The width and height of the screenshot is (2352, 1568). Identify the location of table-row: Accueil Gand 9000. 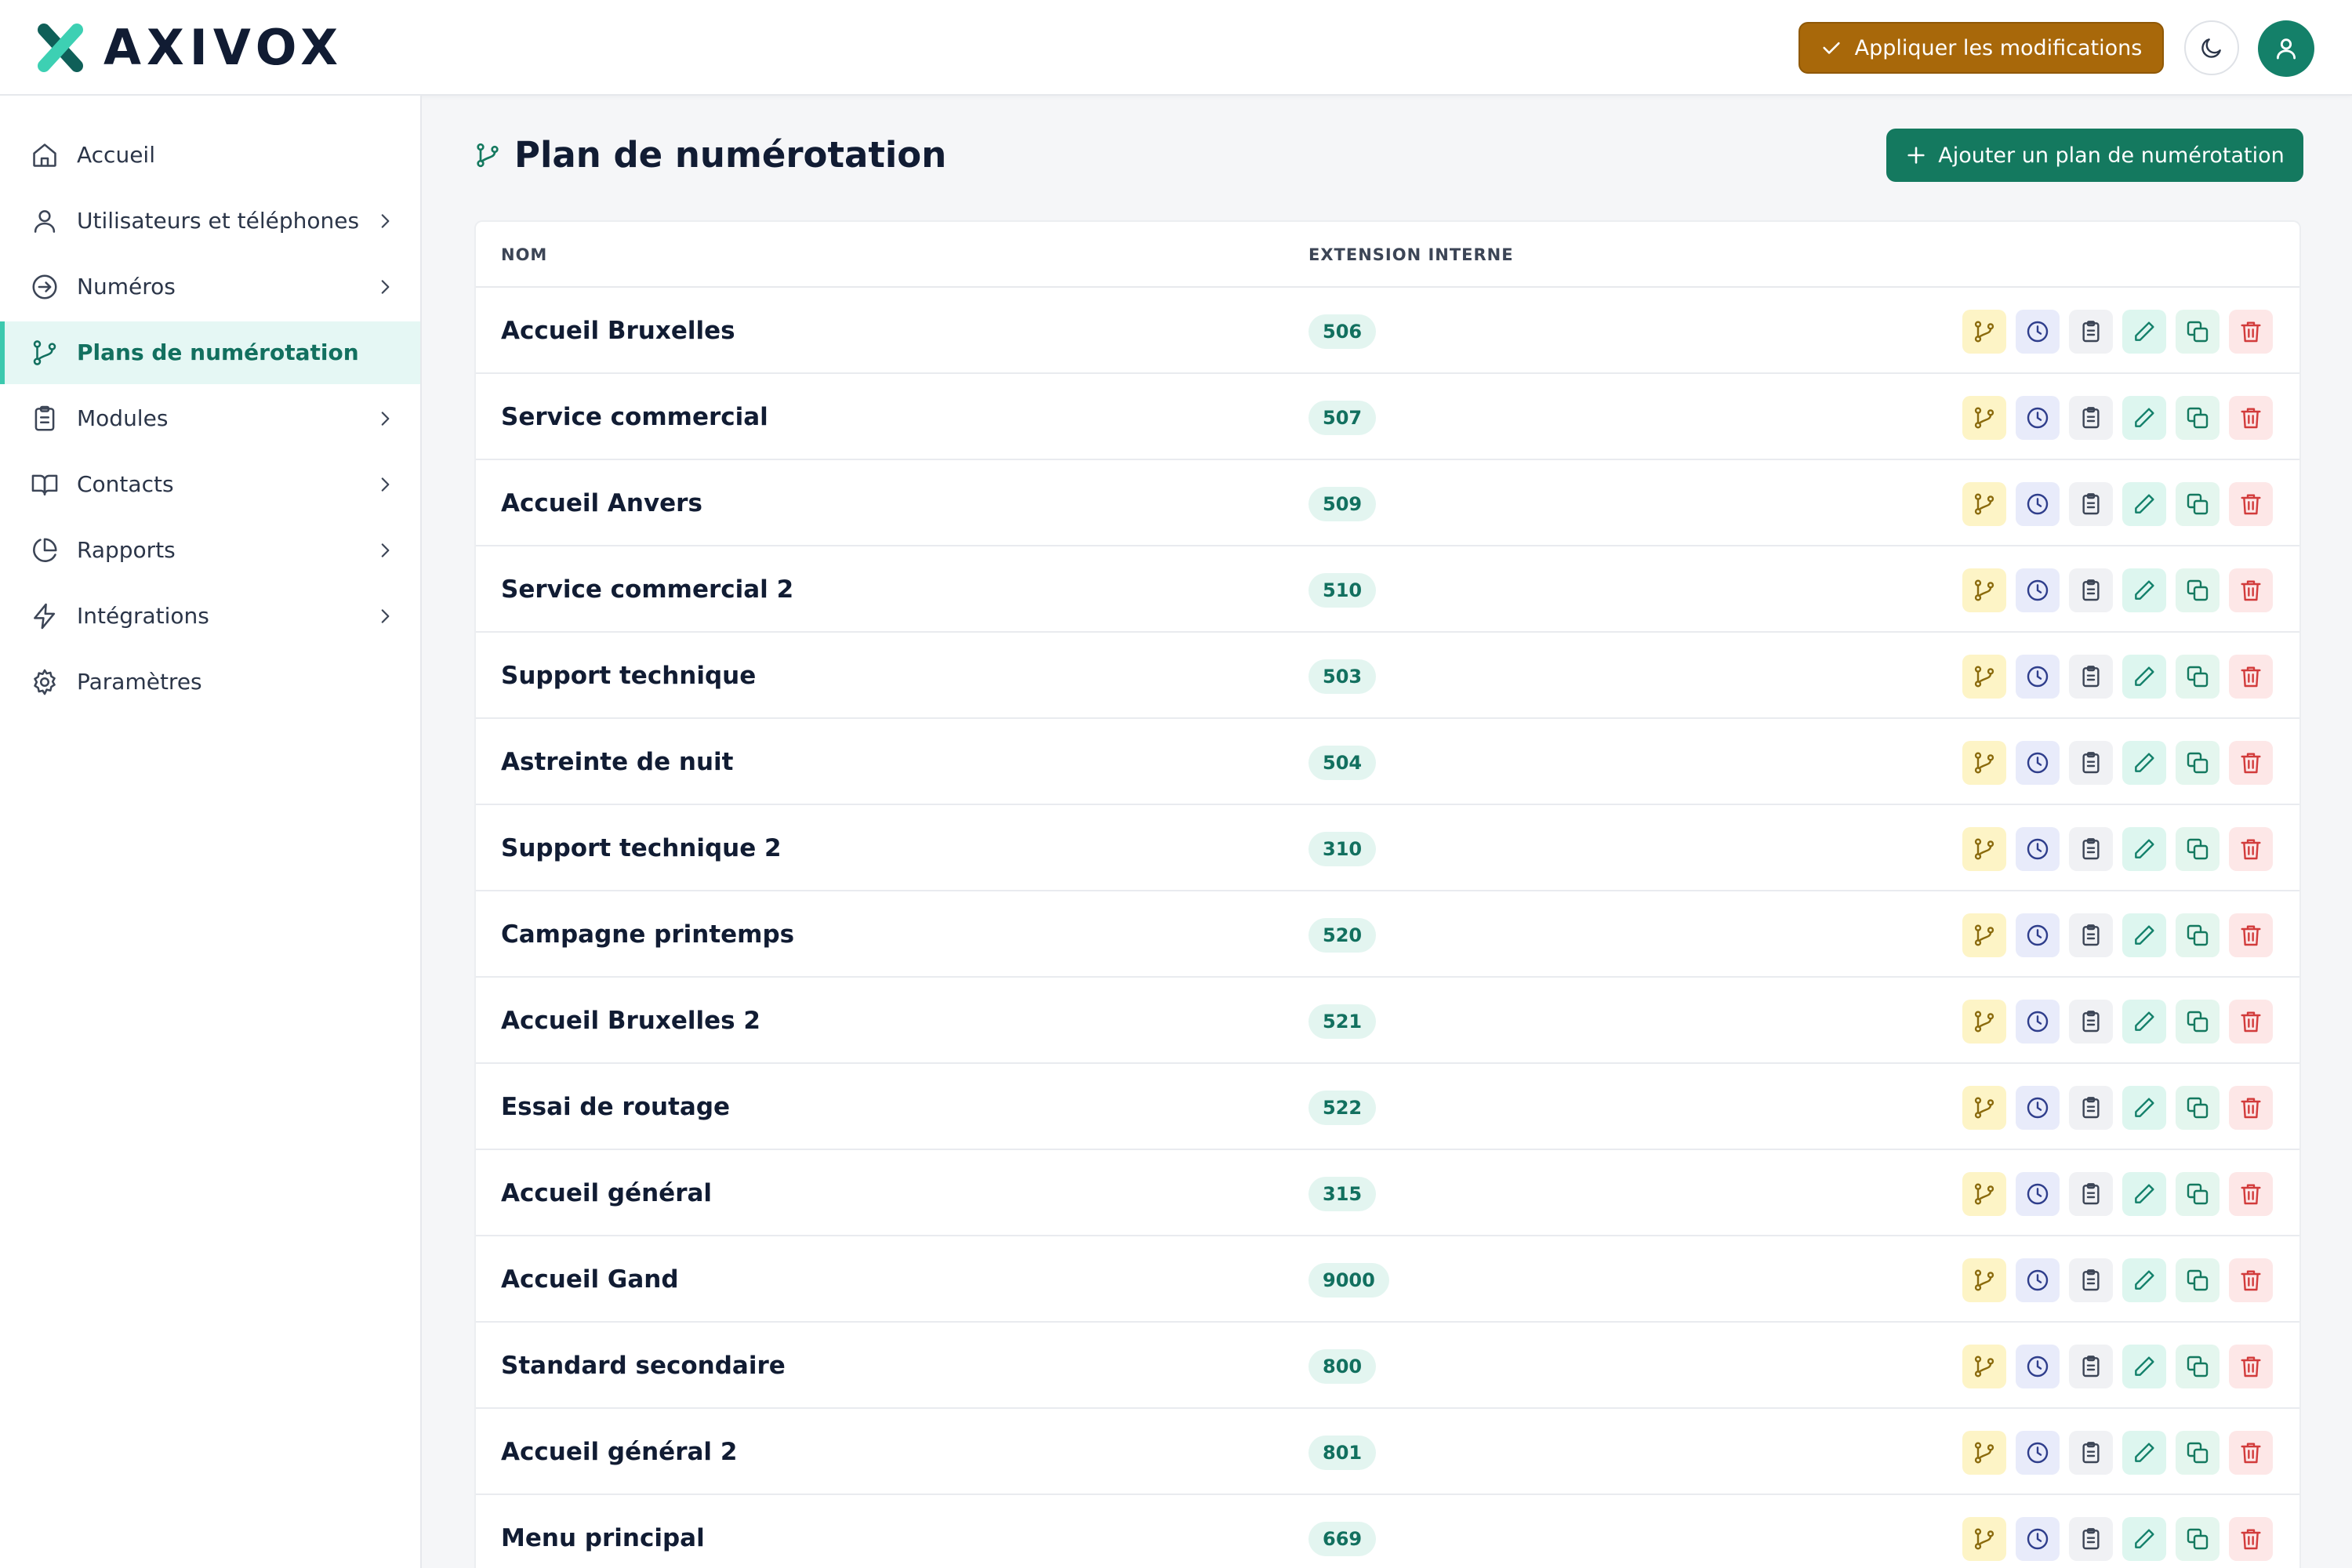
(1387, 1279).